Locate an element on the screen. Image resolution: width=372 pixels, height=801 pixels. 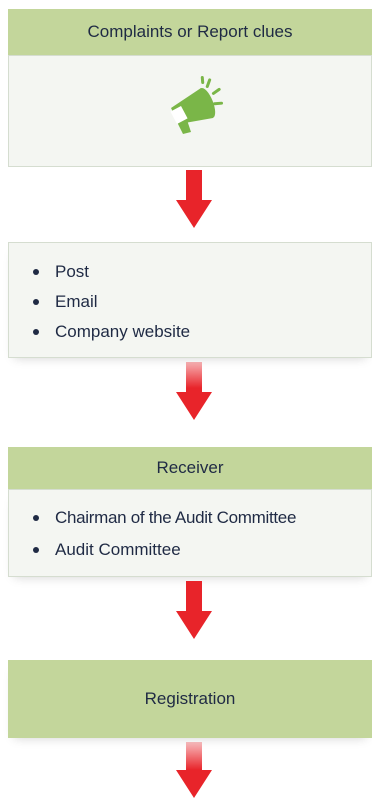
megaphone-icon is located at coordinates (193, 106).